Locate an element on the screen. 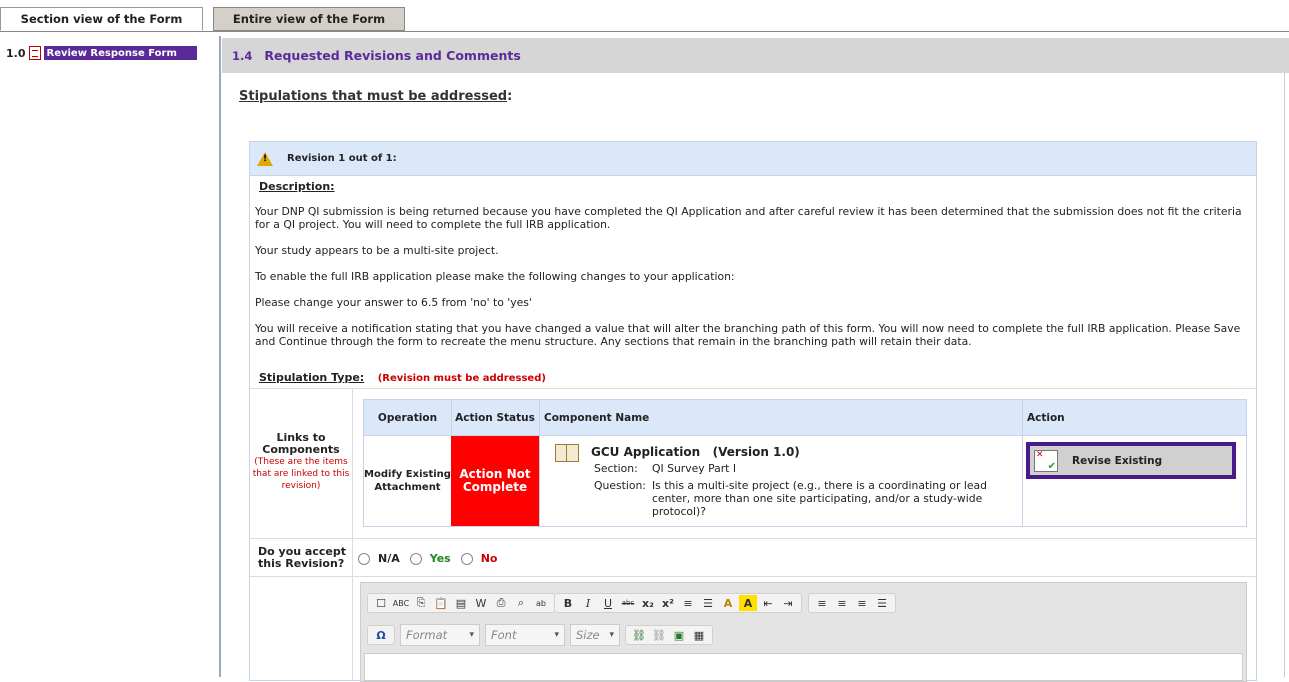  header-action-status: Action Status is located at coordinates (495, 417).